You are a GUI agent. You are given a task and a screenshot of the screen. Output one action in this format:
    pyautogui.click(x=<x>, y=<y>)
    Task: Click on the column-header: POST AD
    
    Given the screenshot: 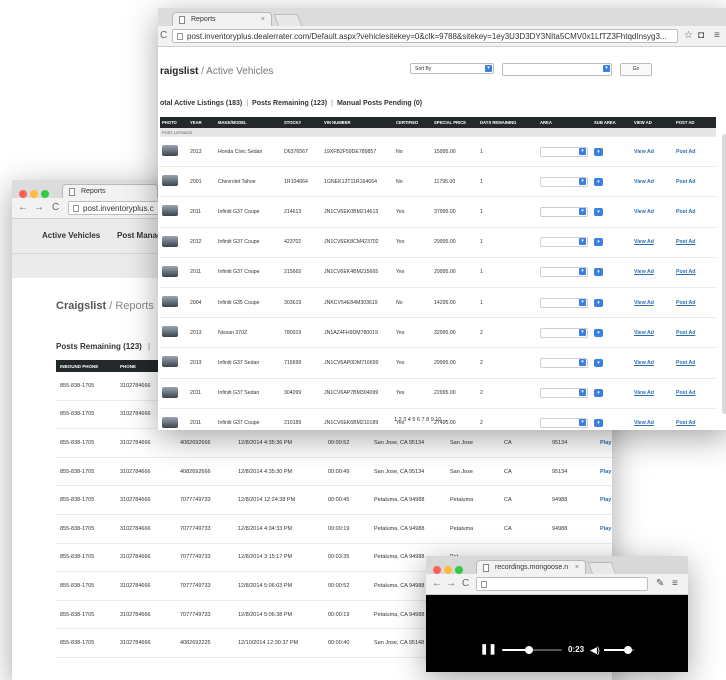 What is the action you would take?
    pyautogui.click(x=695, y=122)
    